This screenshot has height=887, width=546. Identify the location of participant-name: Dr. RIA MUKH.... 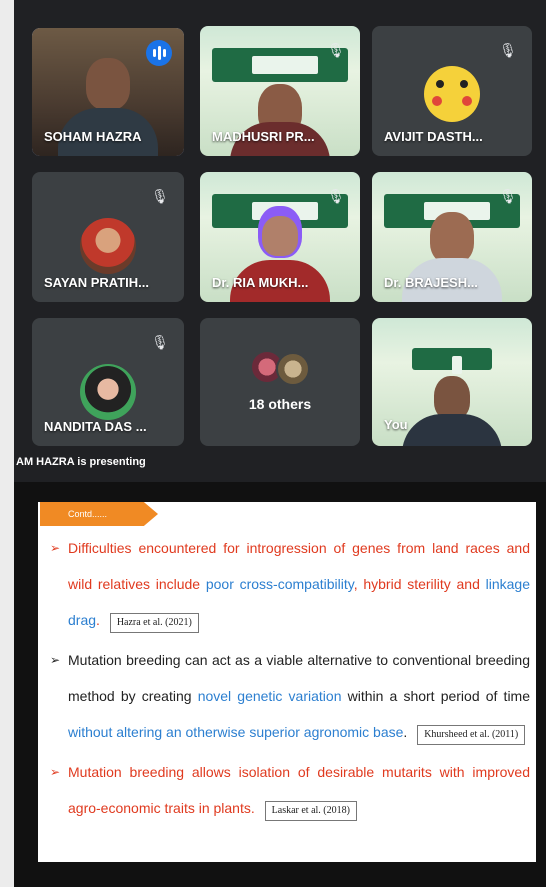
(260, 282).